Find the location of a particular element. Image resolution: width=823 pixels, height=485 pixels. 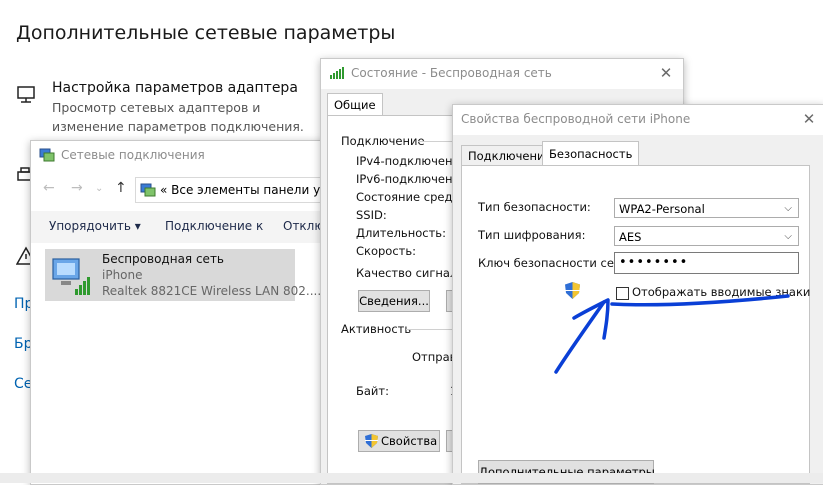

show-characters-label: Отображать вводимые знаки is located at coordinates (721, 292).